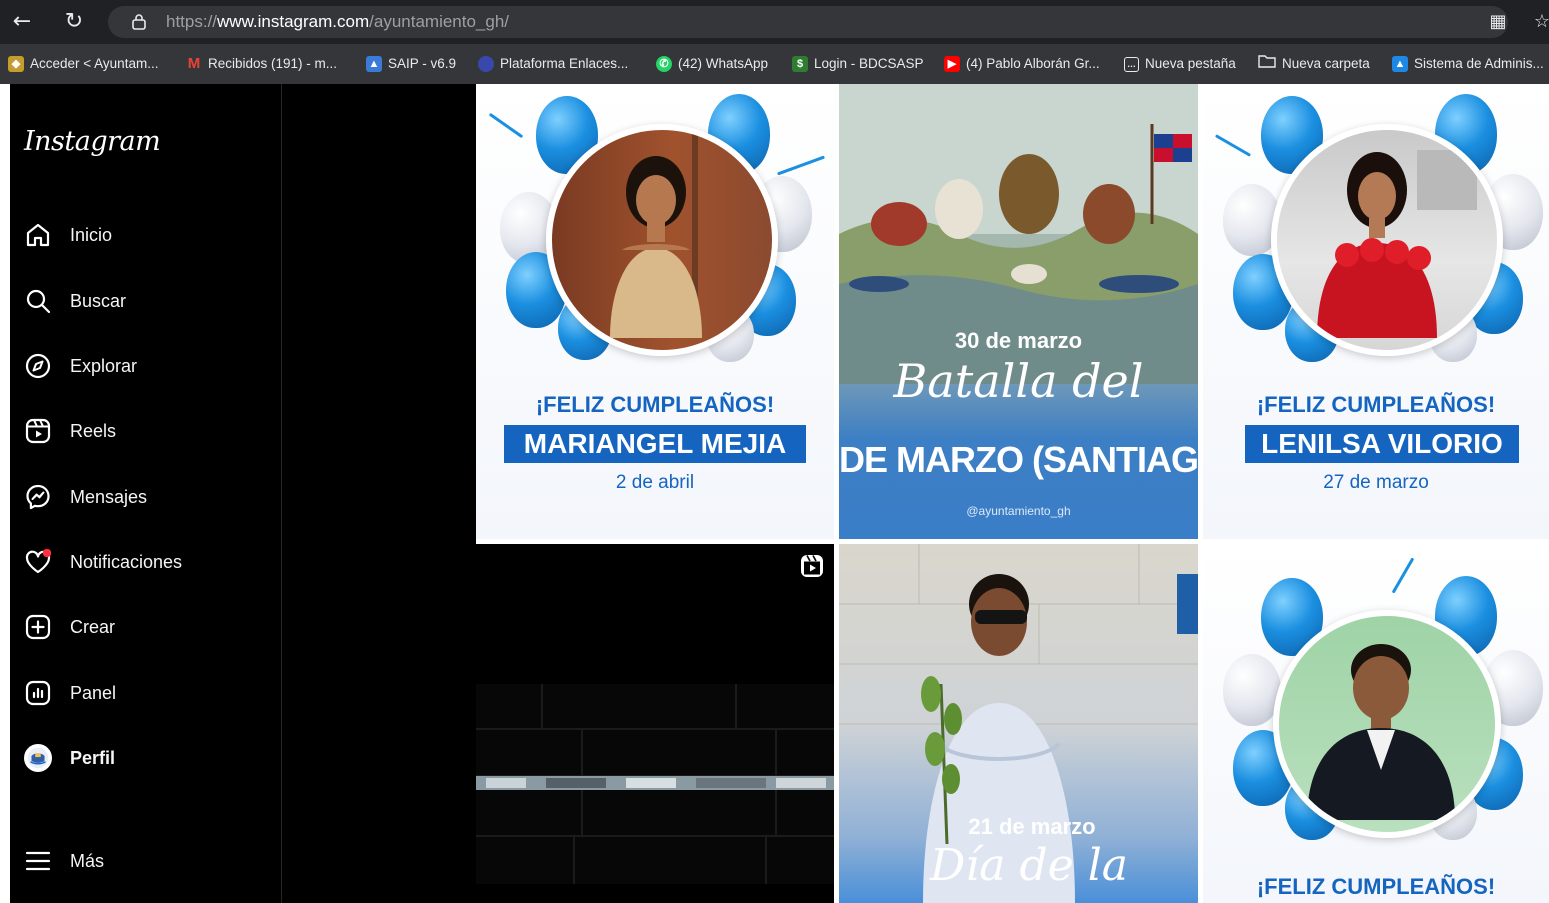 This screenshot has width=1549, height=903. What do you see at coordinates (104, 365) in the screenshot?
I see `nav-label: Explorar` at bounding box center [104, 365].